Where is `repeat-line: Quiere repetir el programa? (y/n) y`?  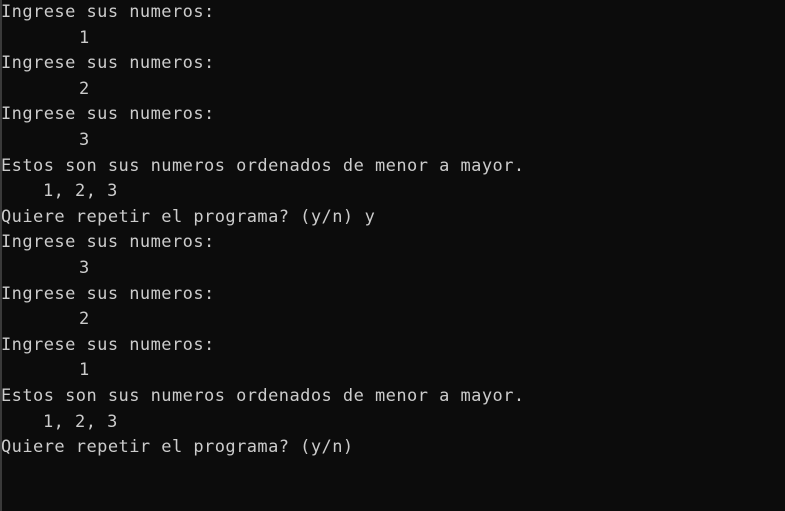
repeat-line: Quiere repetir el programa? (y/n) y is located at coordinates (263, 218).